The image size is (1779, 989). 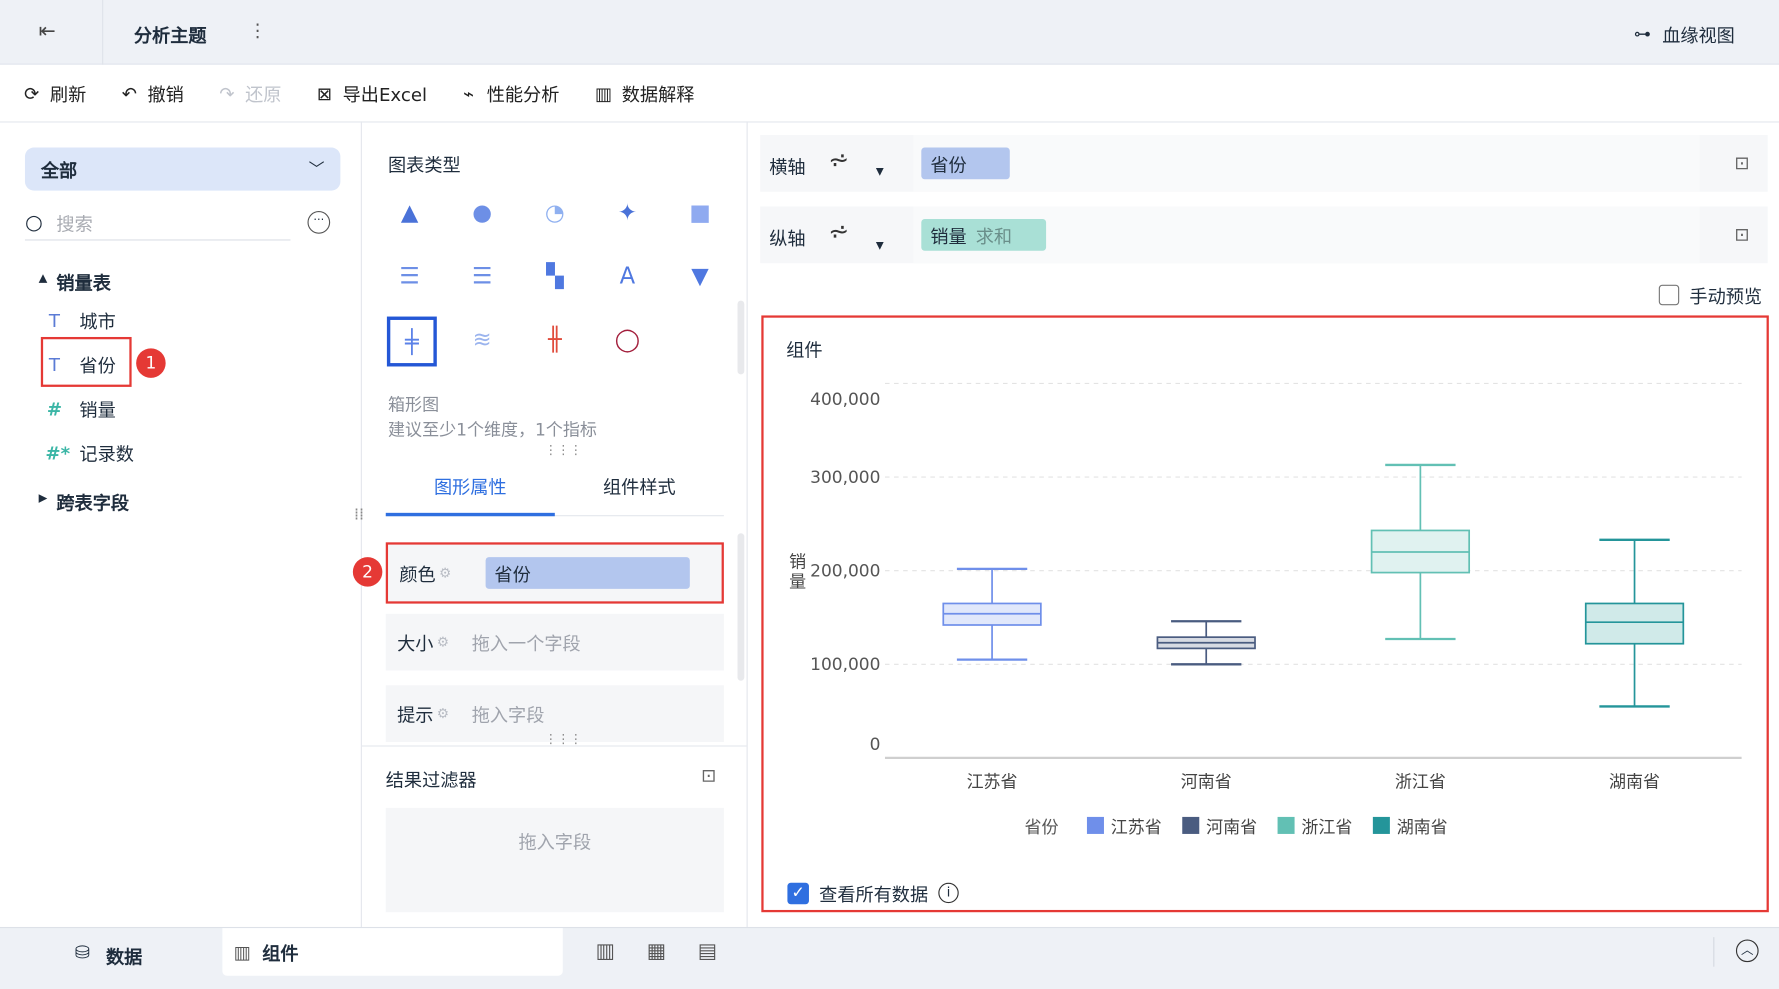 What do you see at coordinates (242, 952) in the screenshot?
I see `chart-icon: ▥` at bounding box center [242, 952].